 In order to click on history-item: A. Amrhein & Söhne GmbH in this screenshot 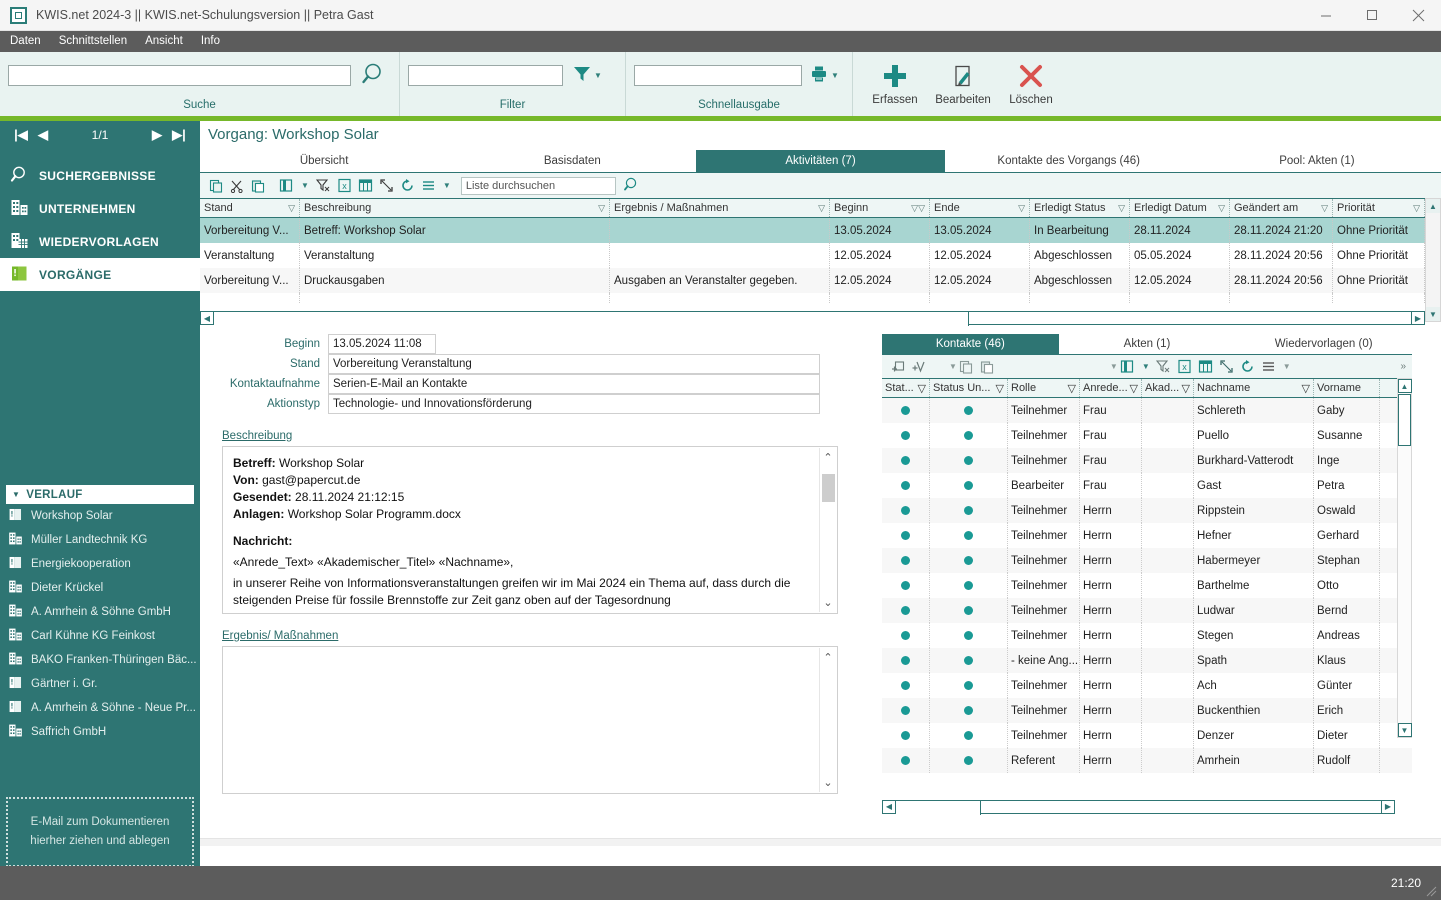, I will do `click(100, 612)`.